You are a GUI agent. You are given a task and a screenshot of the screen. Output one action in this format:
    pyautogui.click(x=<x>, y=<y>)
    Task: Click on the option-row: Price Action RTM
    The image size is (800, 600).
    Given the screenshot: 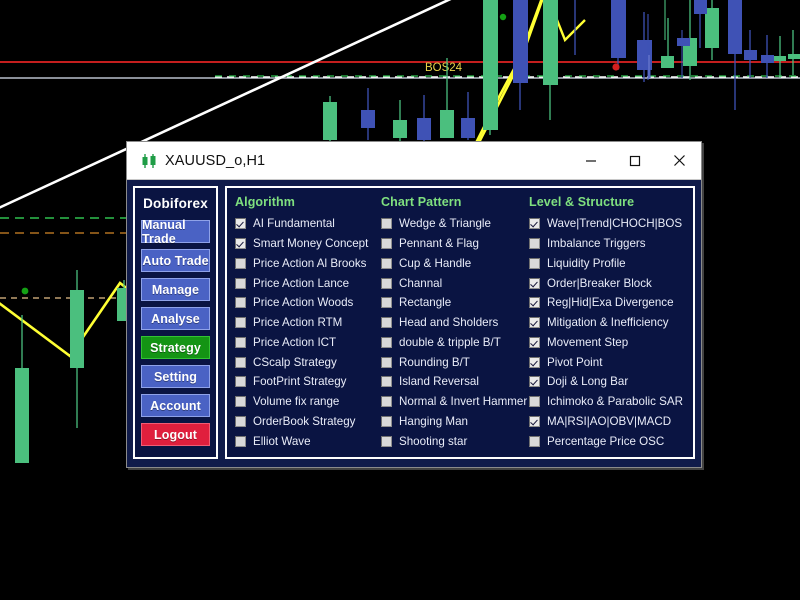 What is the action you would take?
    pyautogui.click(x=308, y=323)
    